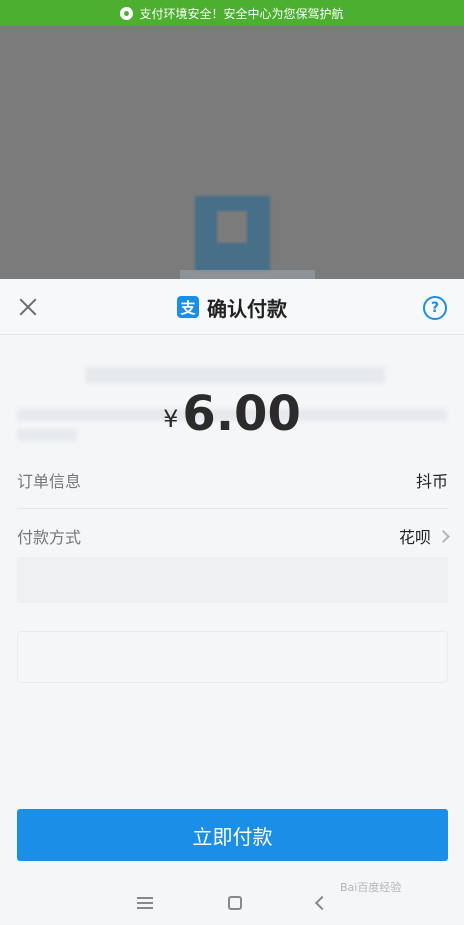 The image size is (464, 925). What do you see at coordinates (127, 13) in the screenshot?
I see `shield-icon` at bounding box center [127, 13].